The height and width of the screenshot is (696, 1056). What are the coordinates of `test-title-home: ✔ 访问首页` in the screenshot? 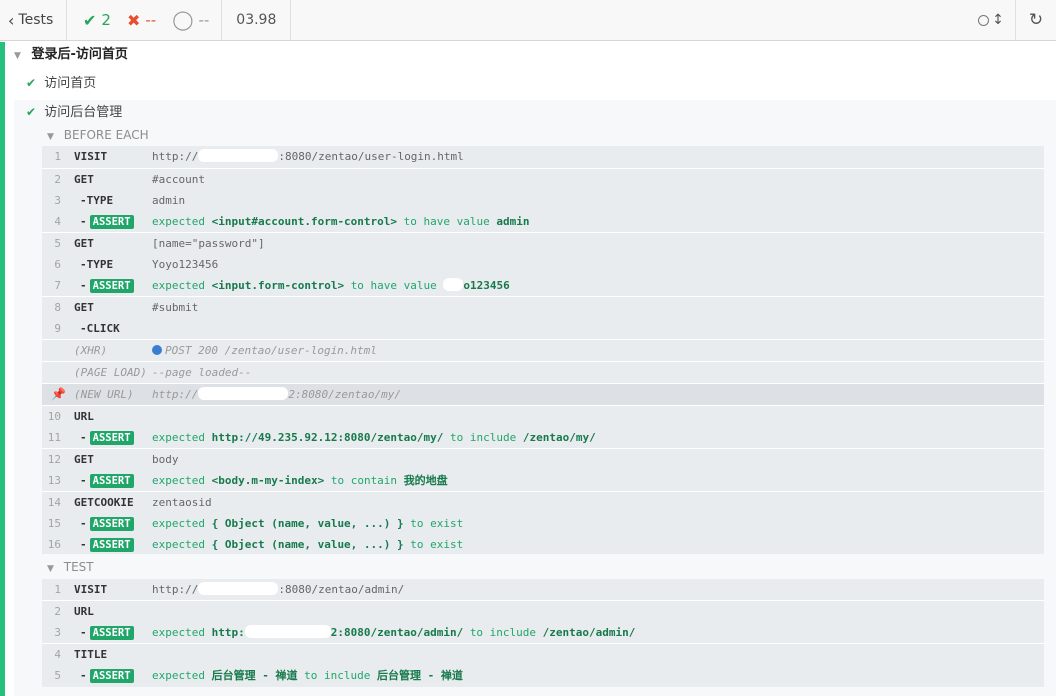 It's located at (61, 83).